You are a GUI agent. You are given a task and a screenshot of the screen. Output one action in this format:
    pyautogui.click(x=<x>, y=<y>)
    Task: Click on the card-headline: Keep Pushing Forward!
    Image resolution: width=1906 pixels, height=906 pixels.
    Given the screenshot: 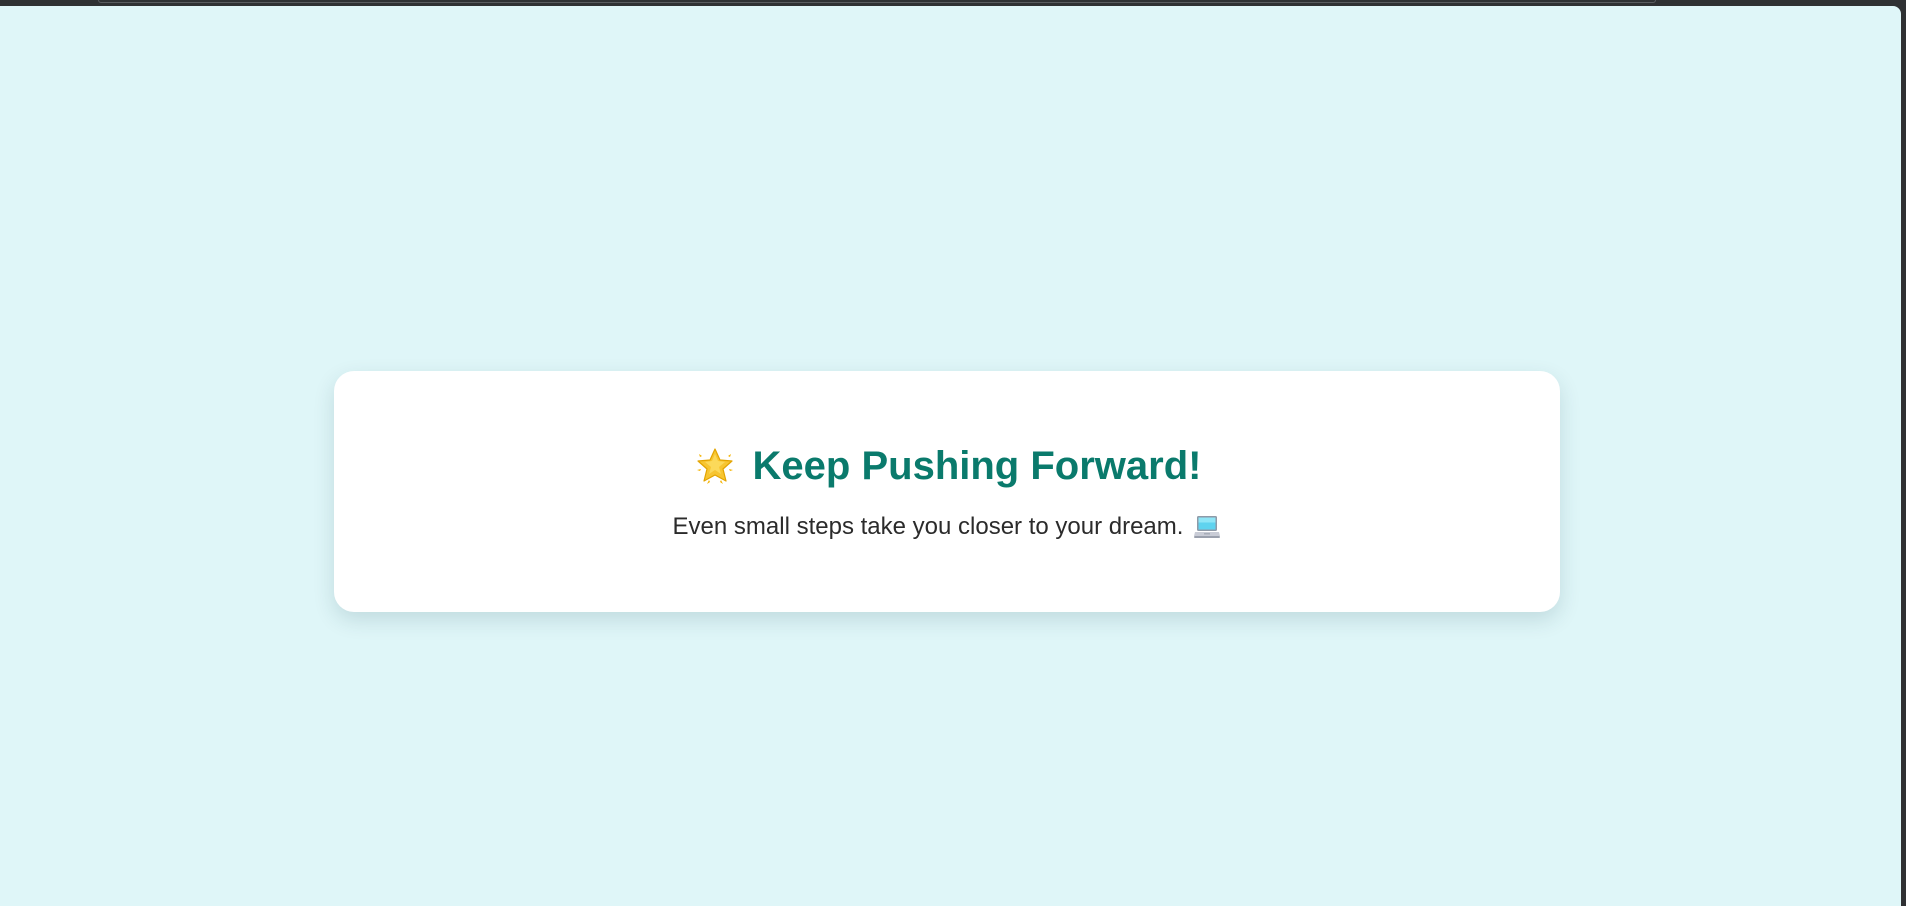 What is the action you would take?
    pyautogui.click(x=947, y=465)
    